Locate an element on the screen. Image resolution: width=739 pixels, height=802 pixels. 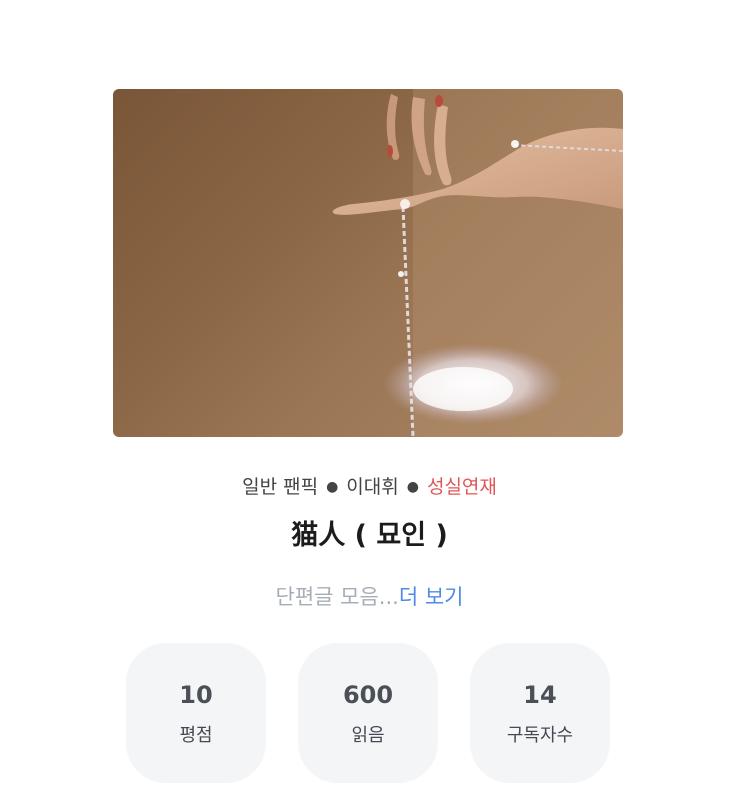
stat-subscribers-card: 14 구독자수 is located at coordinates (540, 713).